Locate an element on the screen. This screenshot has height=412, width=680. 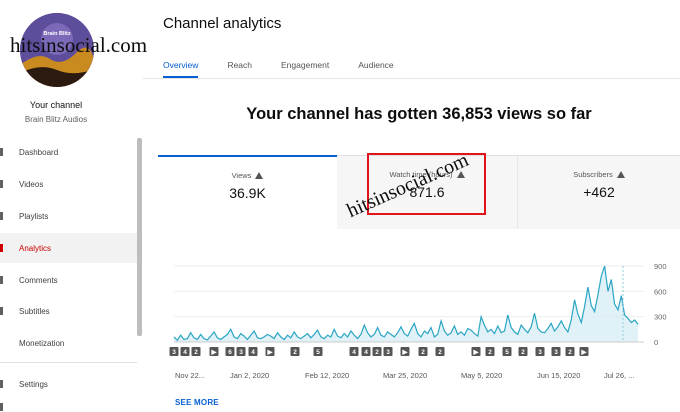
sidebar-item-monetization: Monetization is located at coordinates (68, 343).